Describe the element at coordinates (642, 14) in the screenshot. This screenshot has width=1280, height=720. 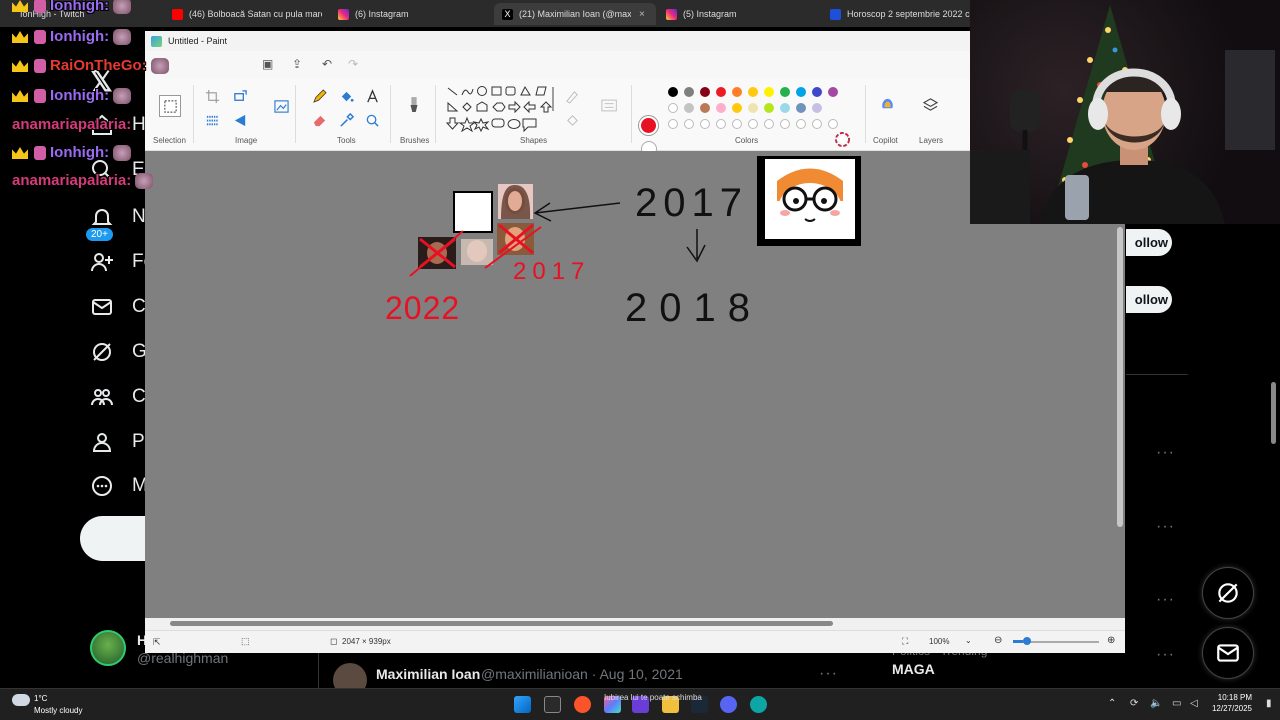
I see `close-tab-icon: ×` at that location.